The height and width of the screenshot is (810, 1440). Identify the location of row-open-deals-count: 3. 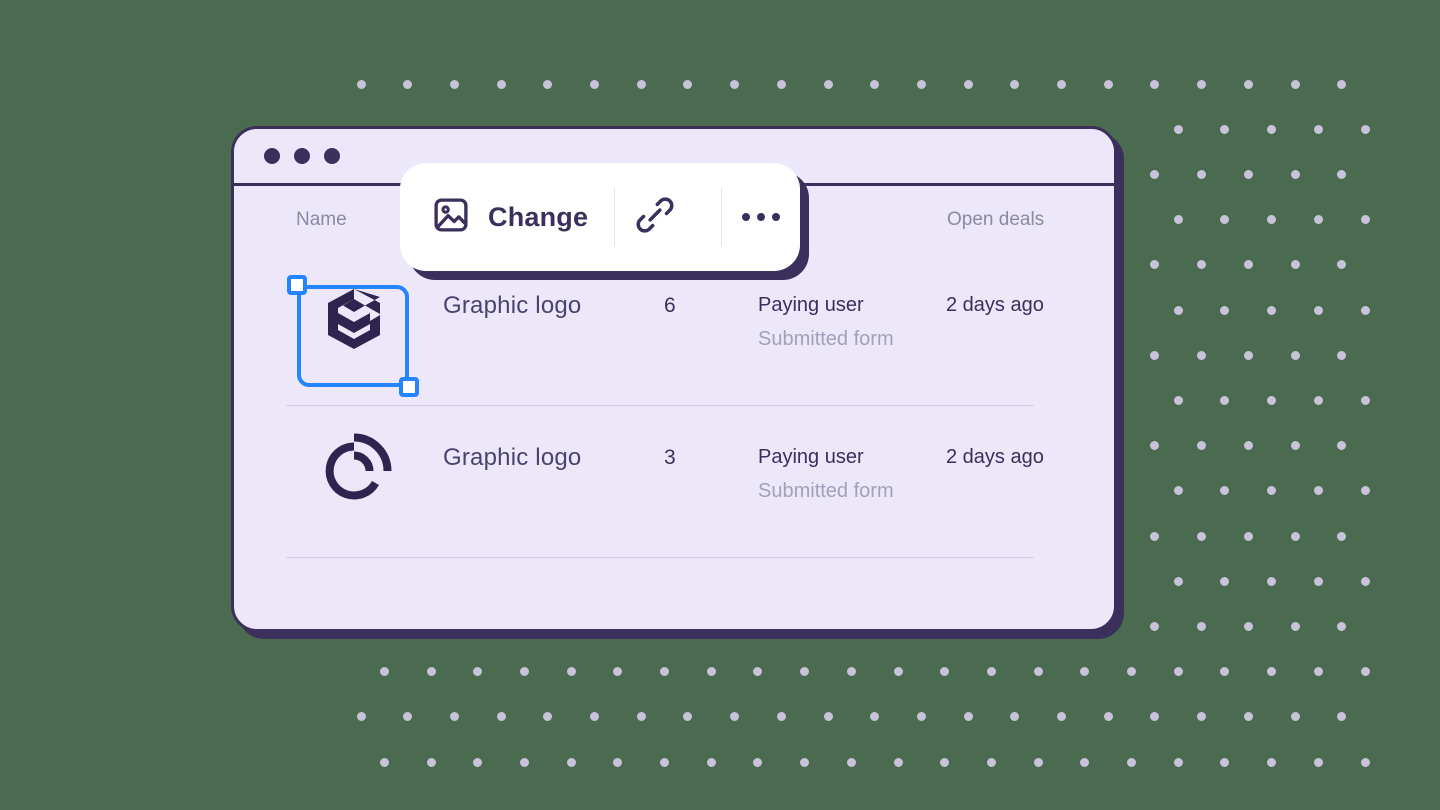
(670, 457).